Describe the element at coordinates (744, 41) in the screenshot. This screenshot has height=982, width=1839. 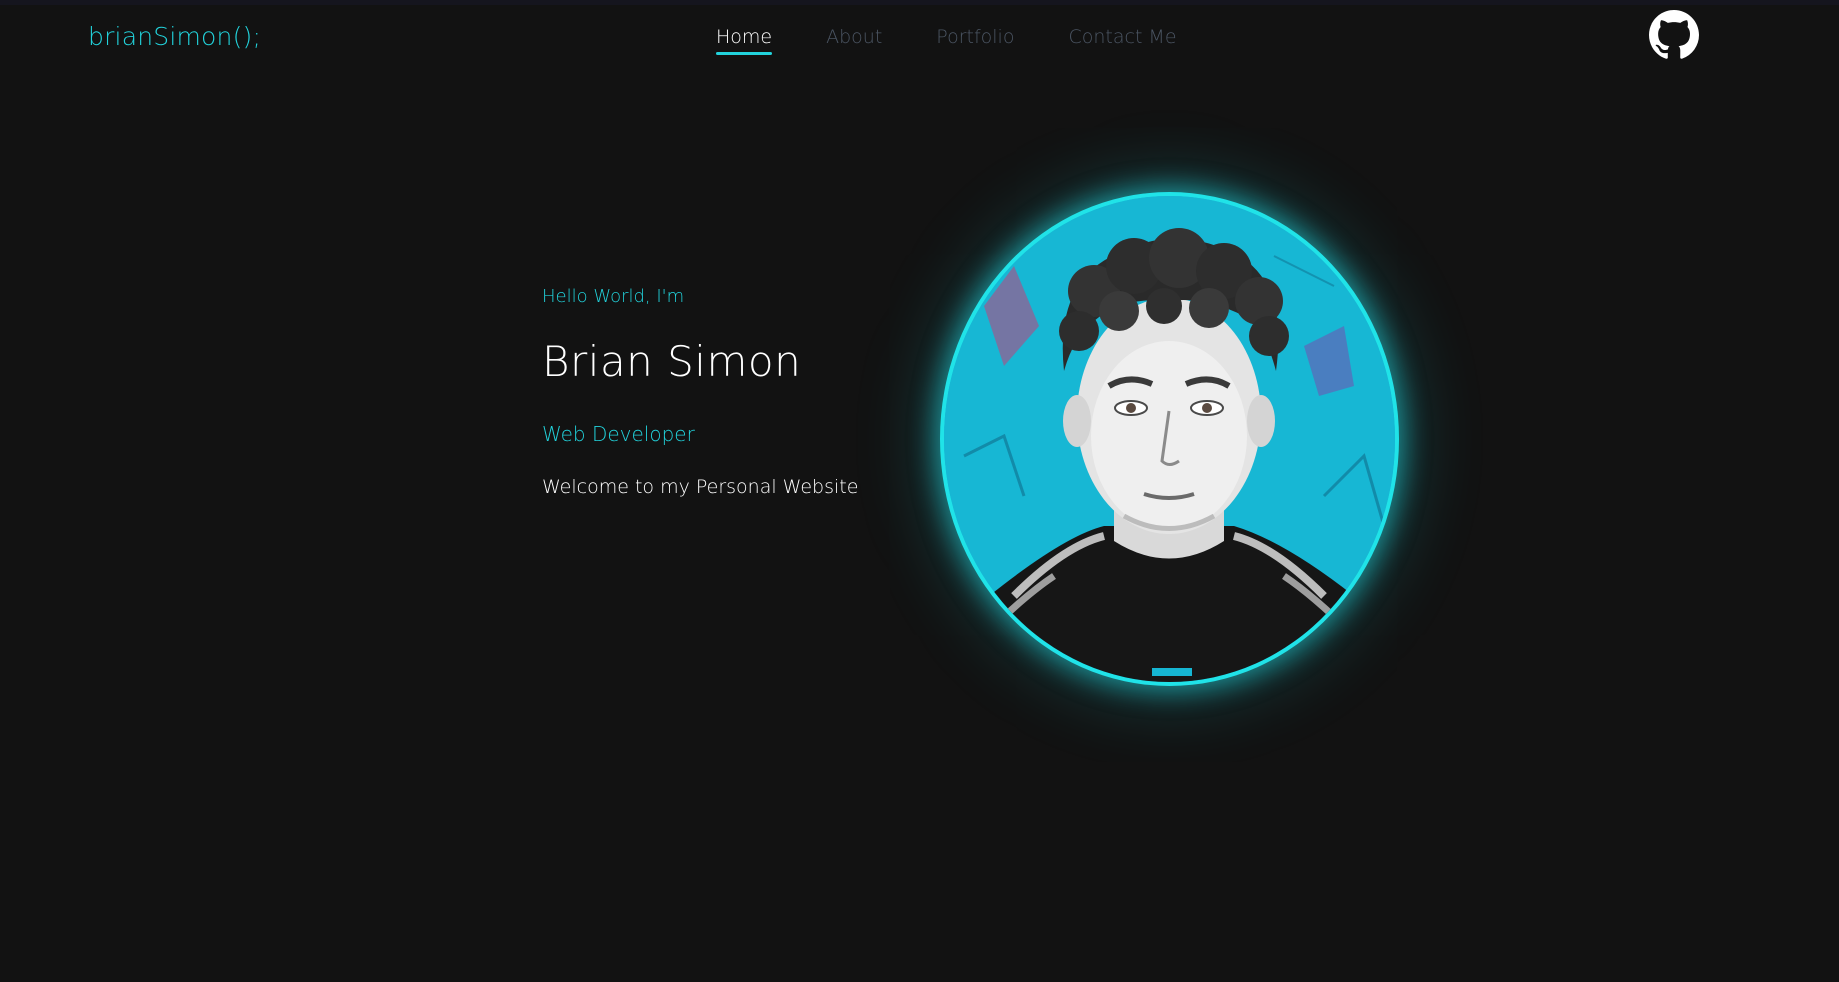
I see `nav-home: Home` at that location.